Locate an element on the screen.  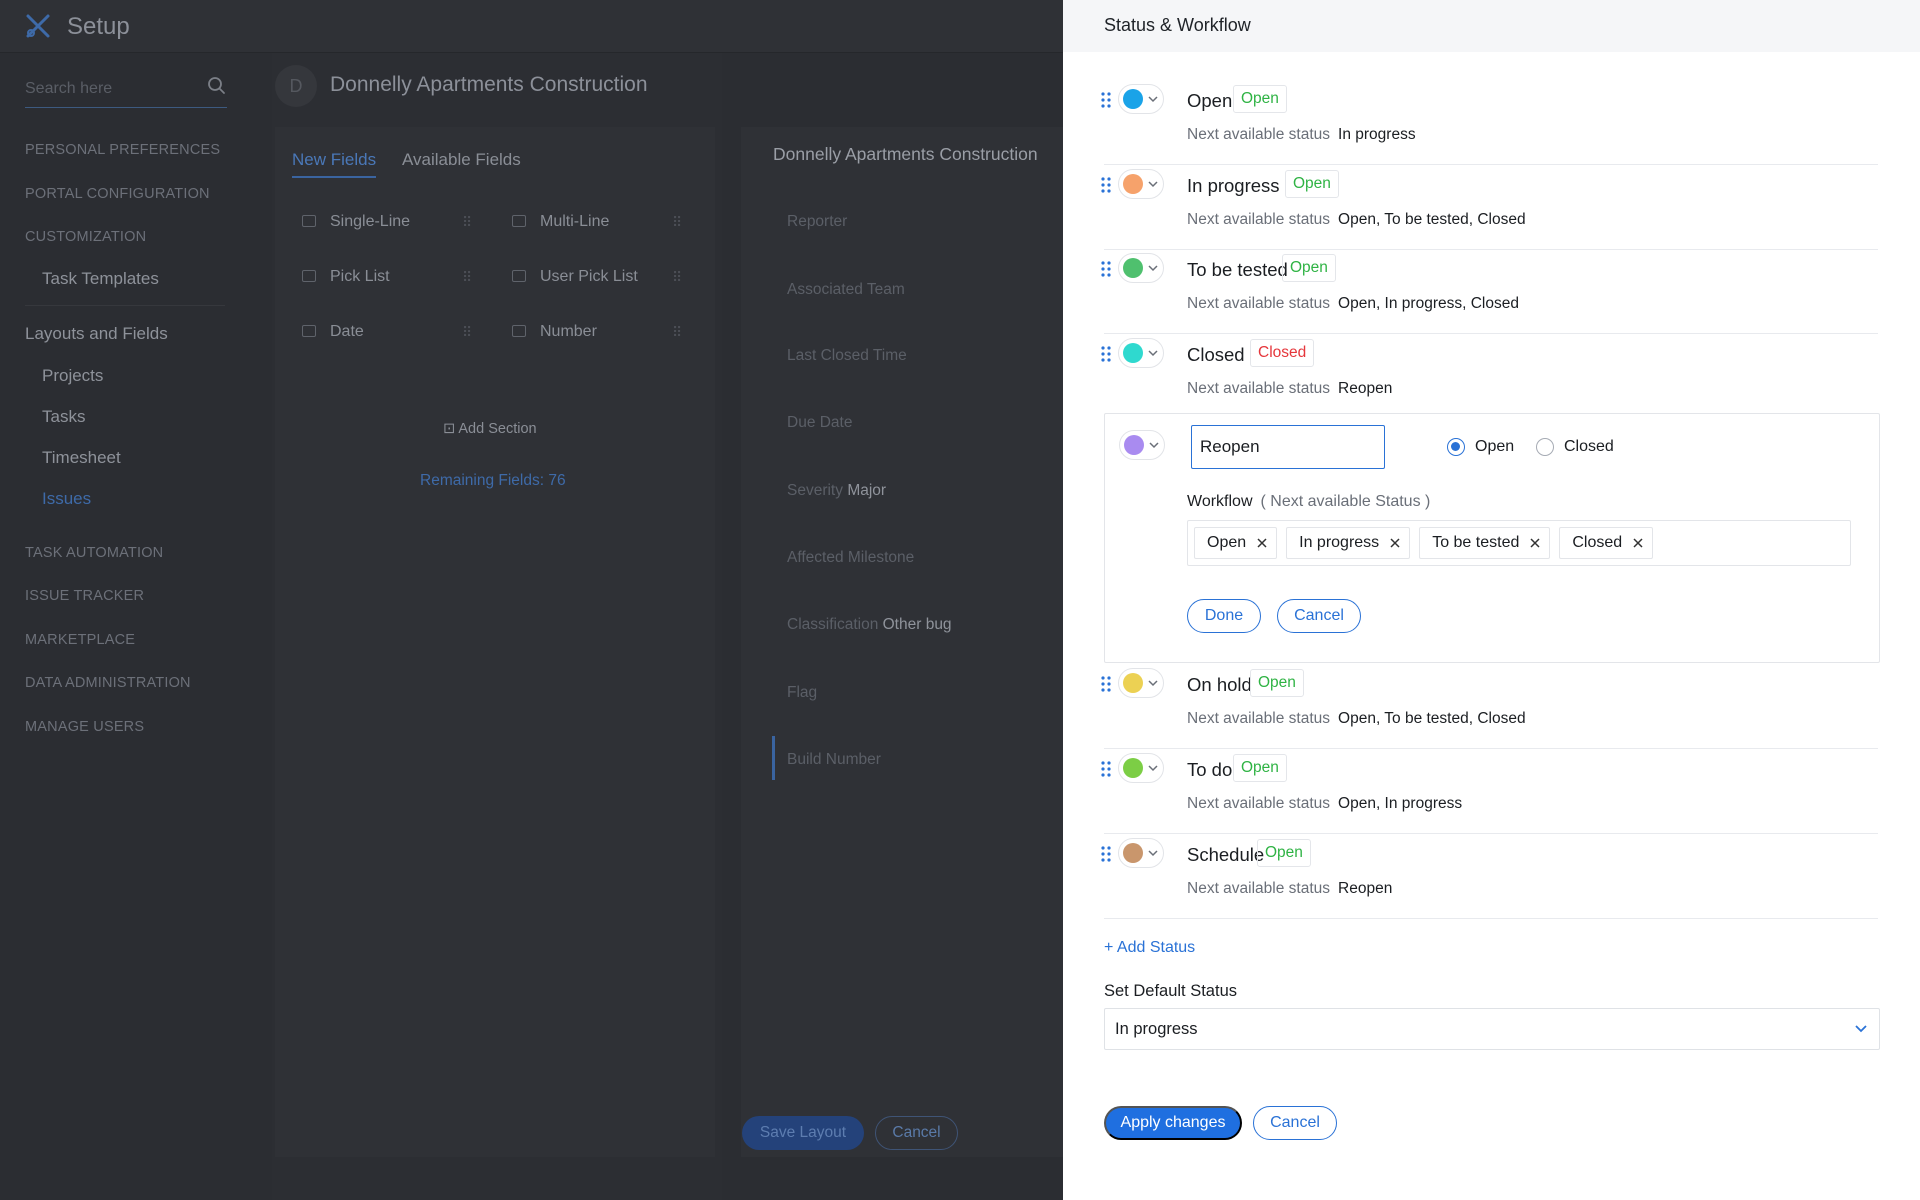
sidebar-section-task-automation: TASK AUTOMATION is located at coordinates (94, 553).